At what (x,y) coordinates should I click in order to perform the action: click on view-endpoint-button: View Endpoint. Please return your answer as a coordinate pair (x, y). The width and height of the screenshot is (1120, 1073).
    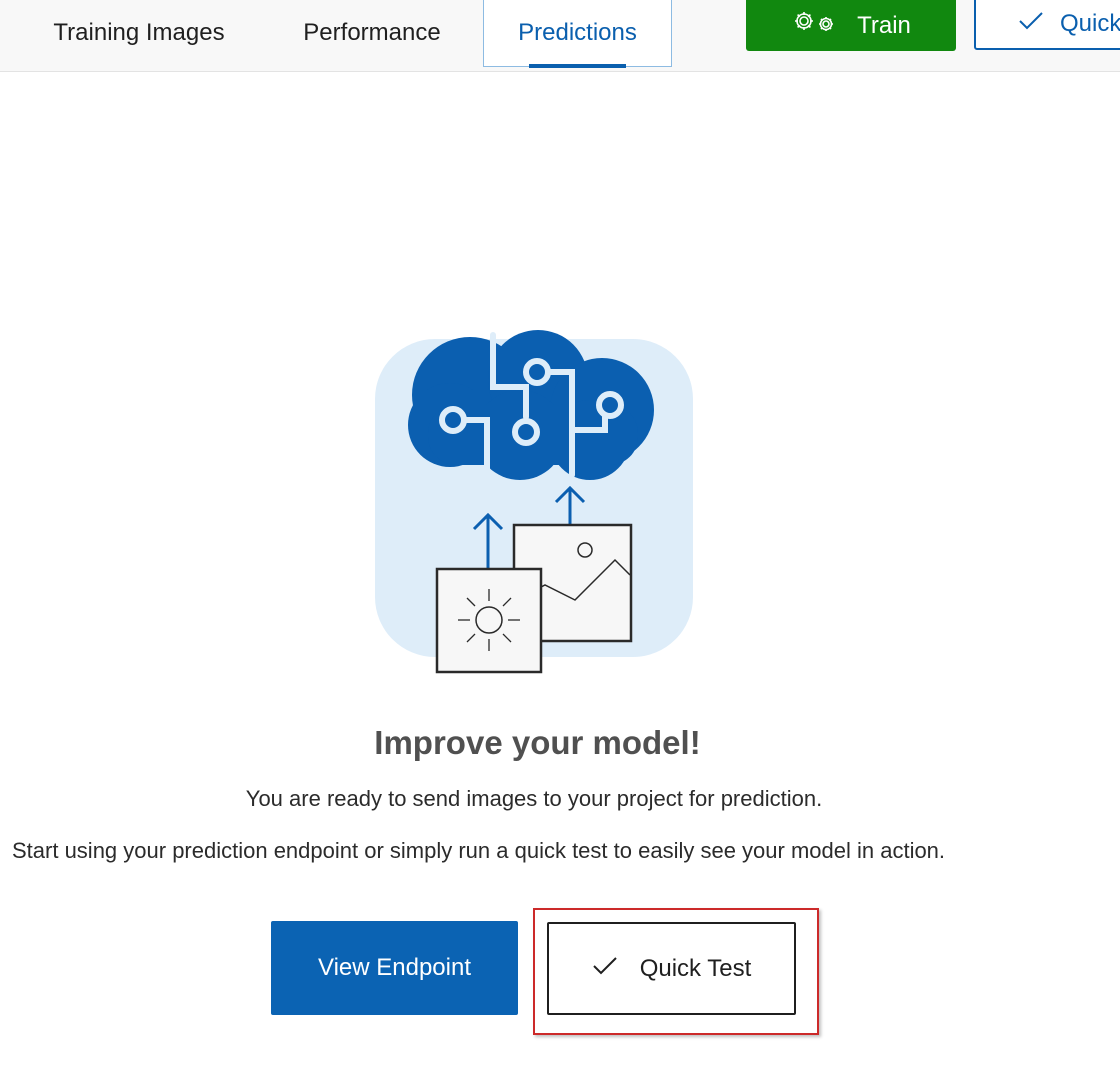
    Looking at the image, I should click on (394, 968).